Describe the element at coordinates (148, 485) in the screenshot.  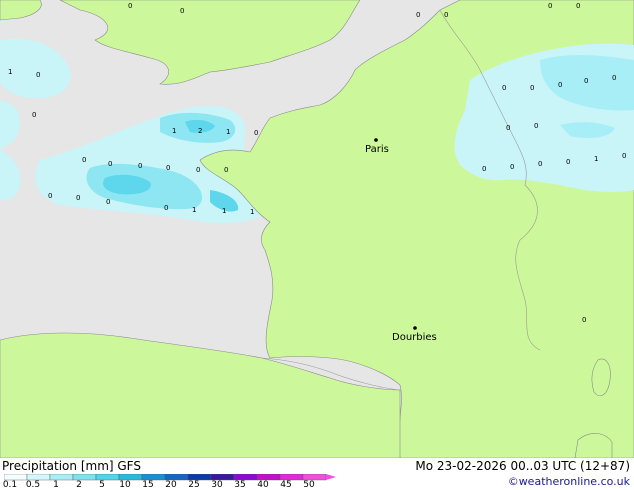
I see `legend-tick-label: 15` at that location.